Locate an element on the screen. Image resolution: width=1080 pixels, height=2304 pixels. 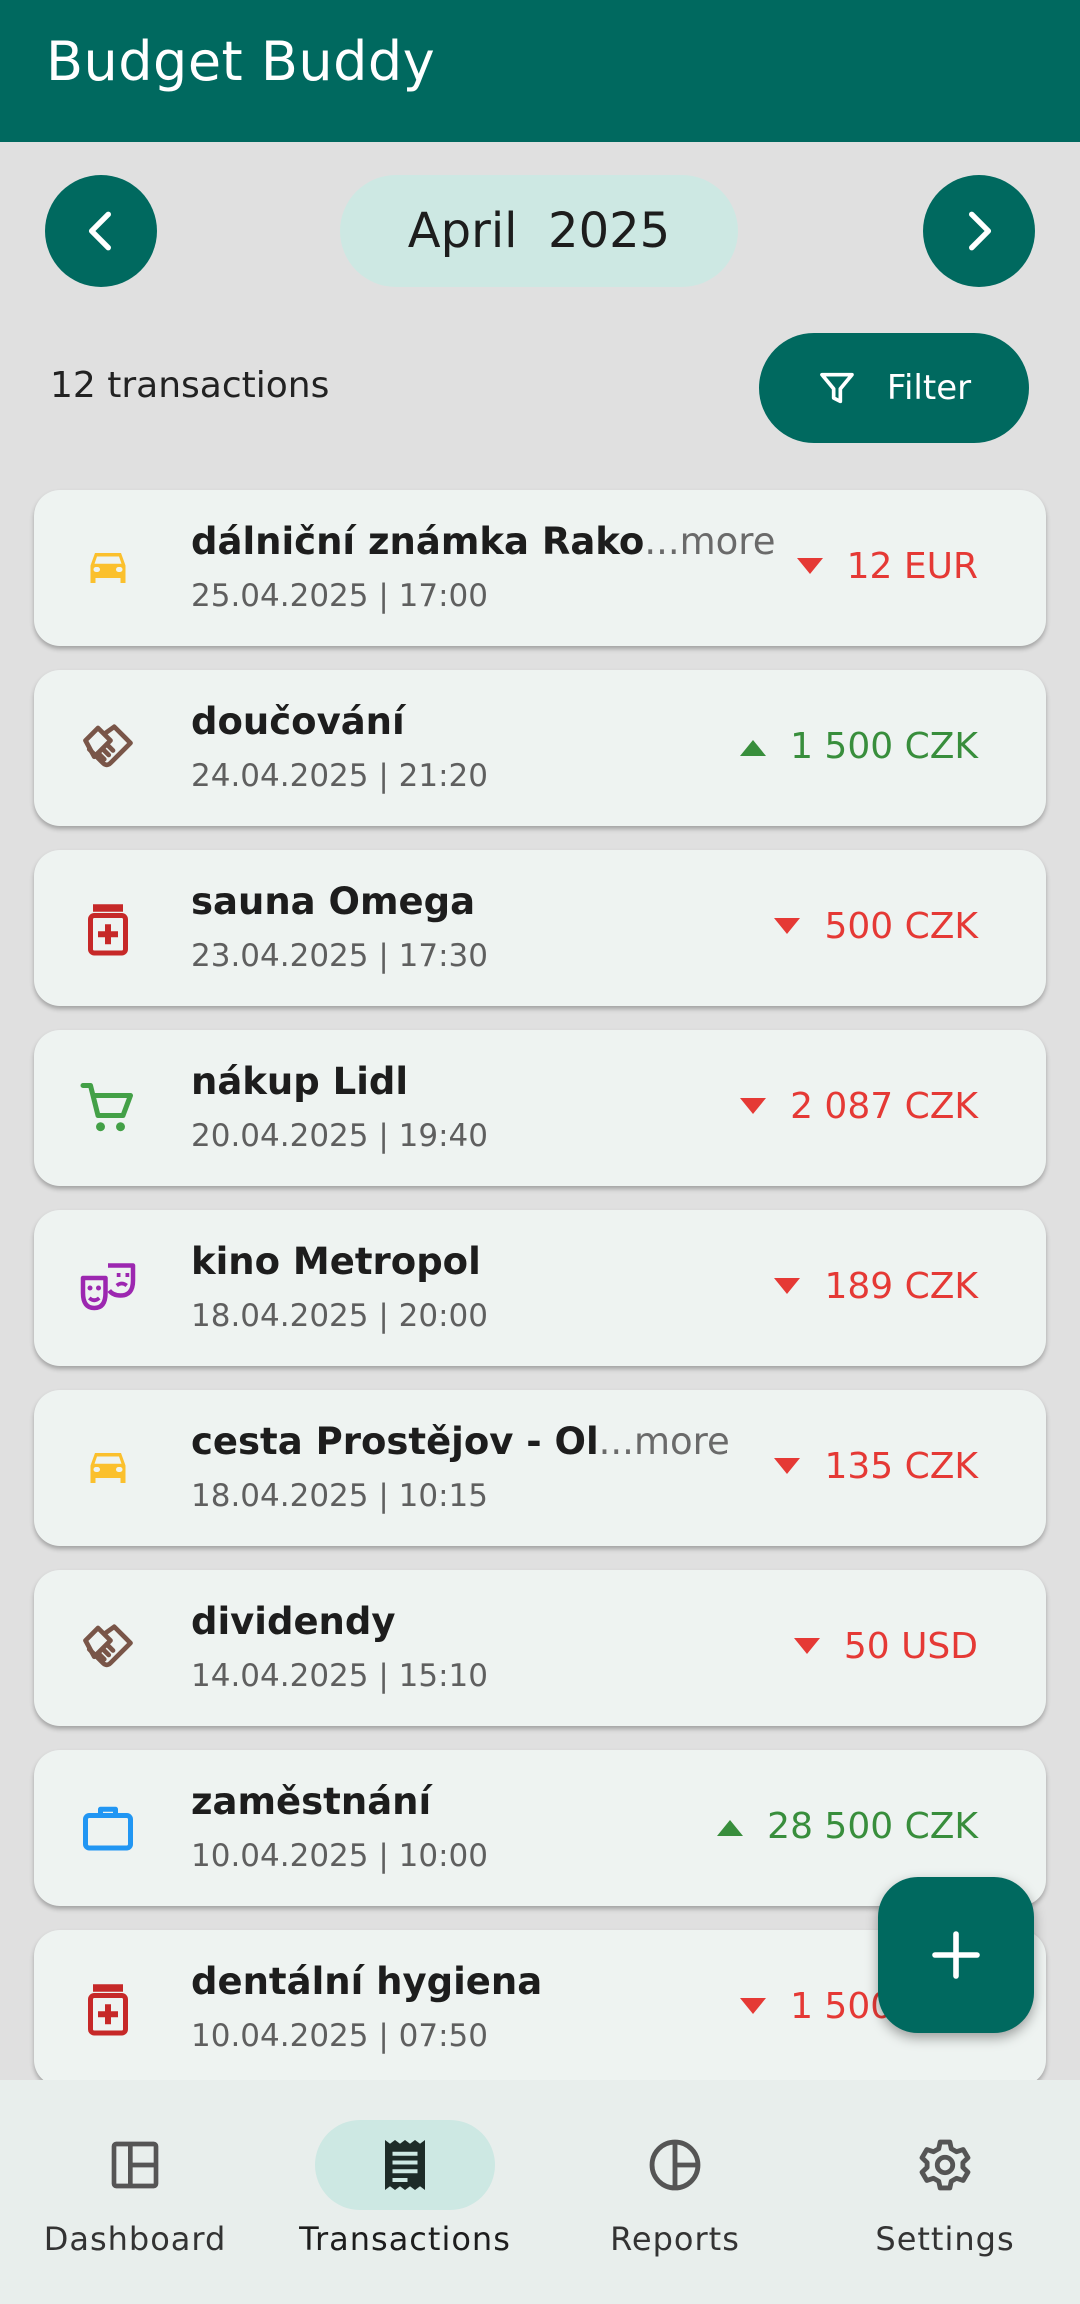
transaction-name: zaměstnání is located at coordinates (311, 1801).